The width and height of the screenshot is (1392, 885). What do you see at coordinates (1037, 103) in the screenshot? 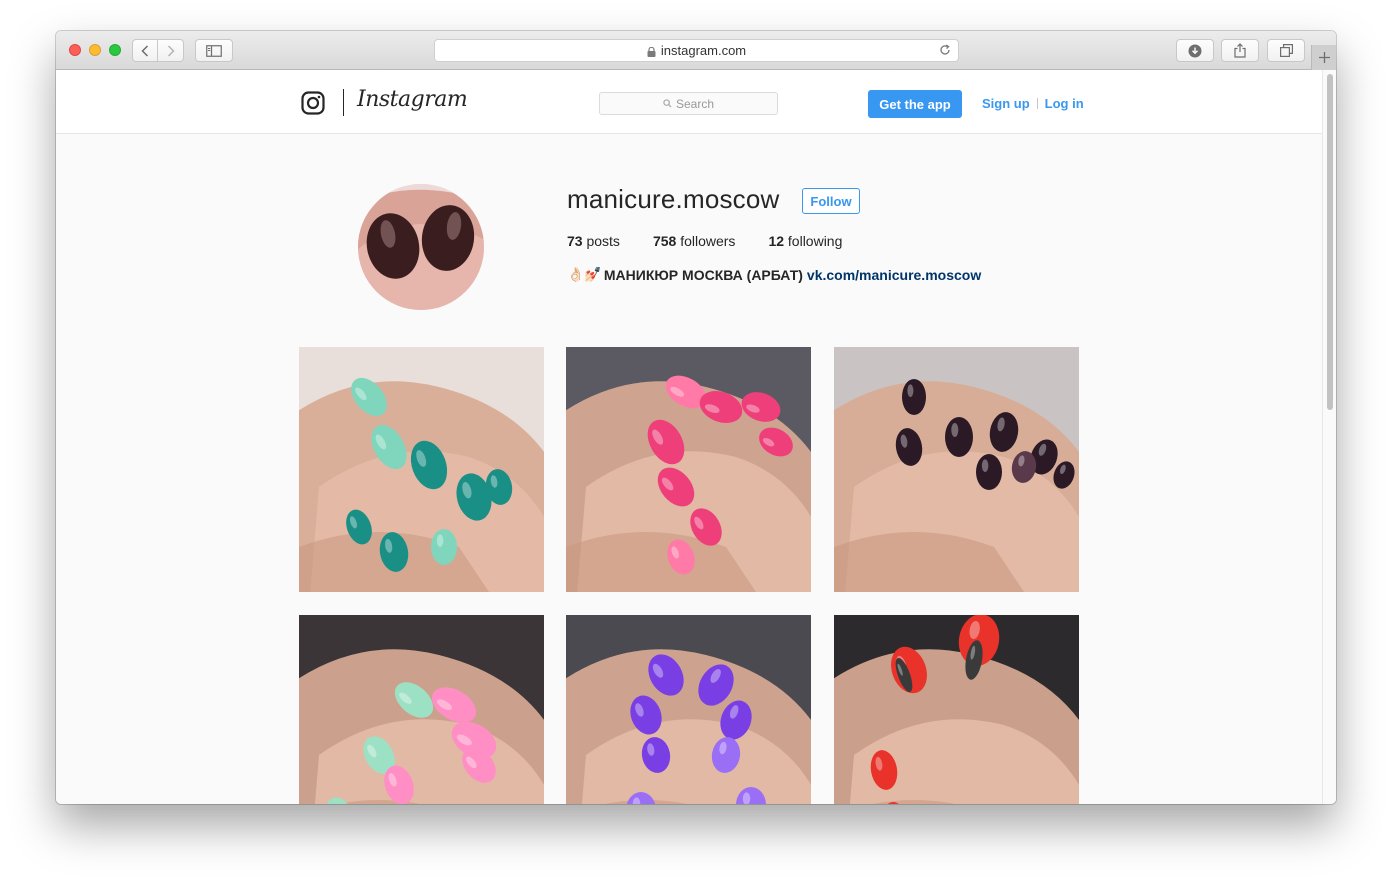
I see `auth-divider` at bounding box center [1037, 103].